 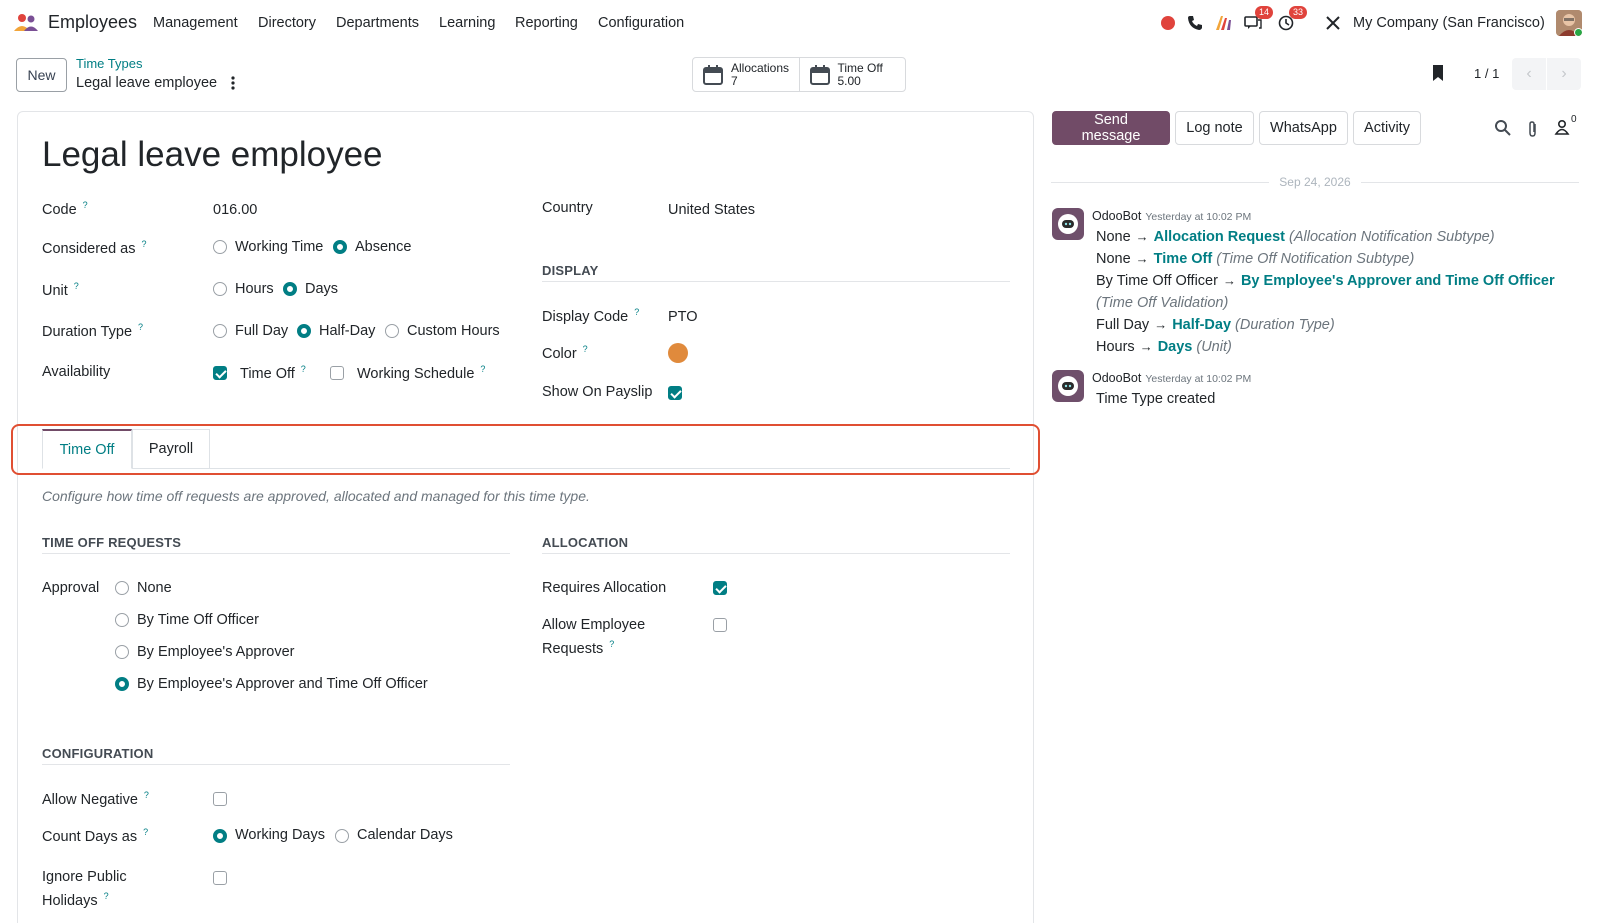 I want to click on messages-icon: 14, so click(x=1259, y=21).